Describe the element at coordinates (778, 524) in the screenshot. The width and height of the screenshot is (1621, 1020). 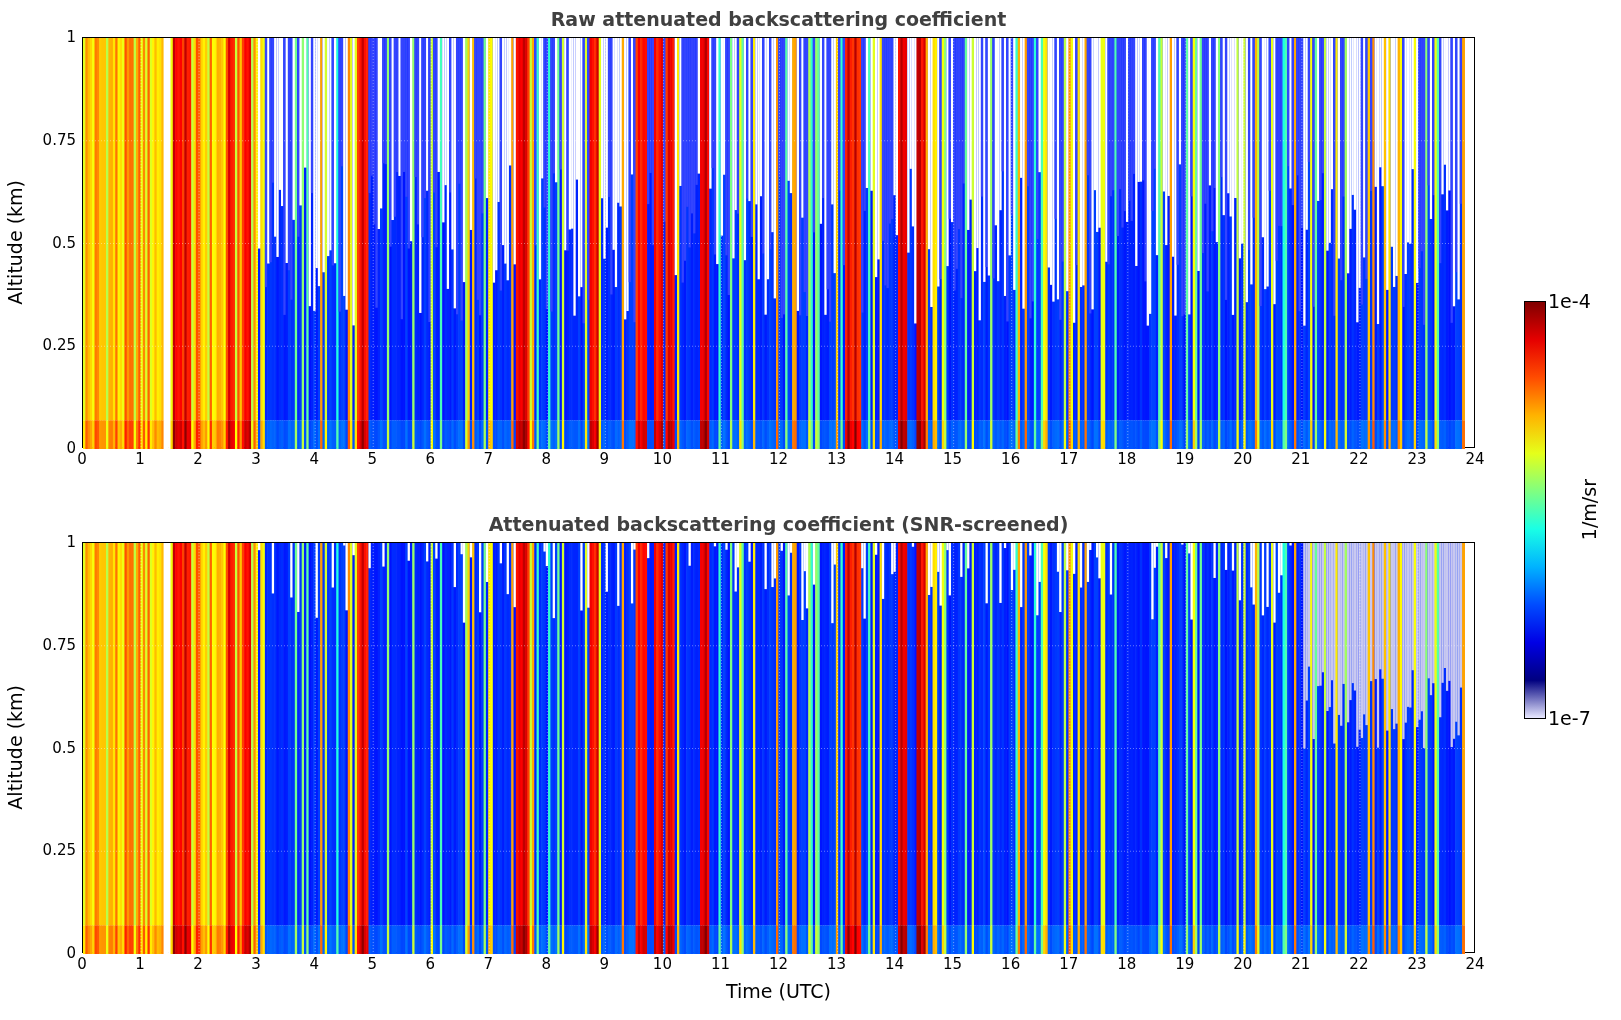
I see `plot-title: Attenuated backscattering coefficient (SNR-screened)` at that location.